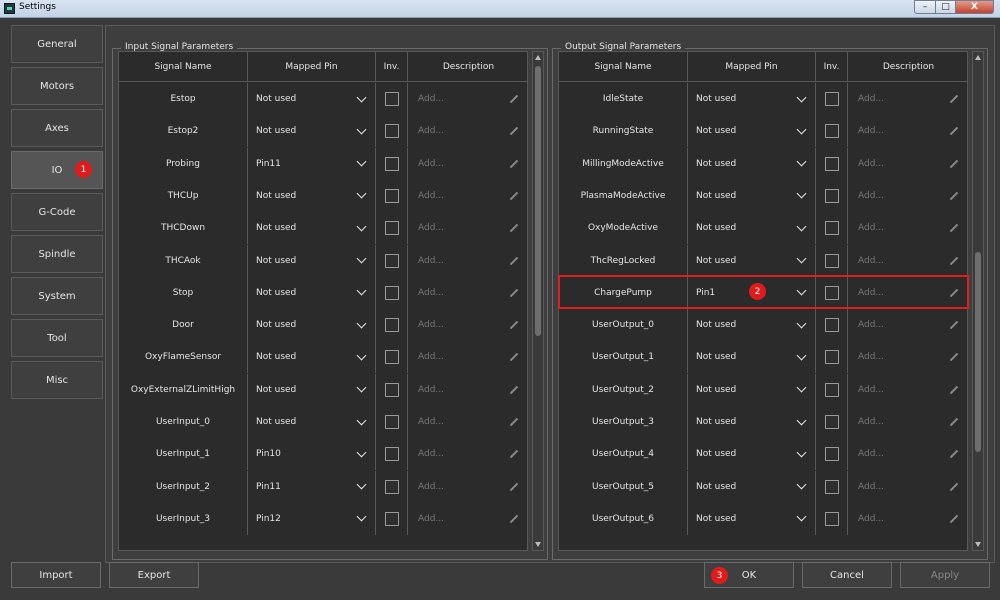 The height and width of the screenshot is (600, 1000). I want to click on minimize-button: –, so click(925, 7).